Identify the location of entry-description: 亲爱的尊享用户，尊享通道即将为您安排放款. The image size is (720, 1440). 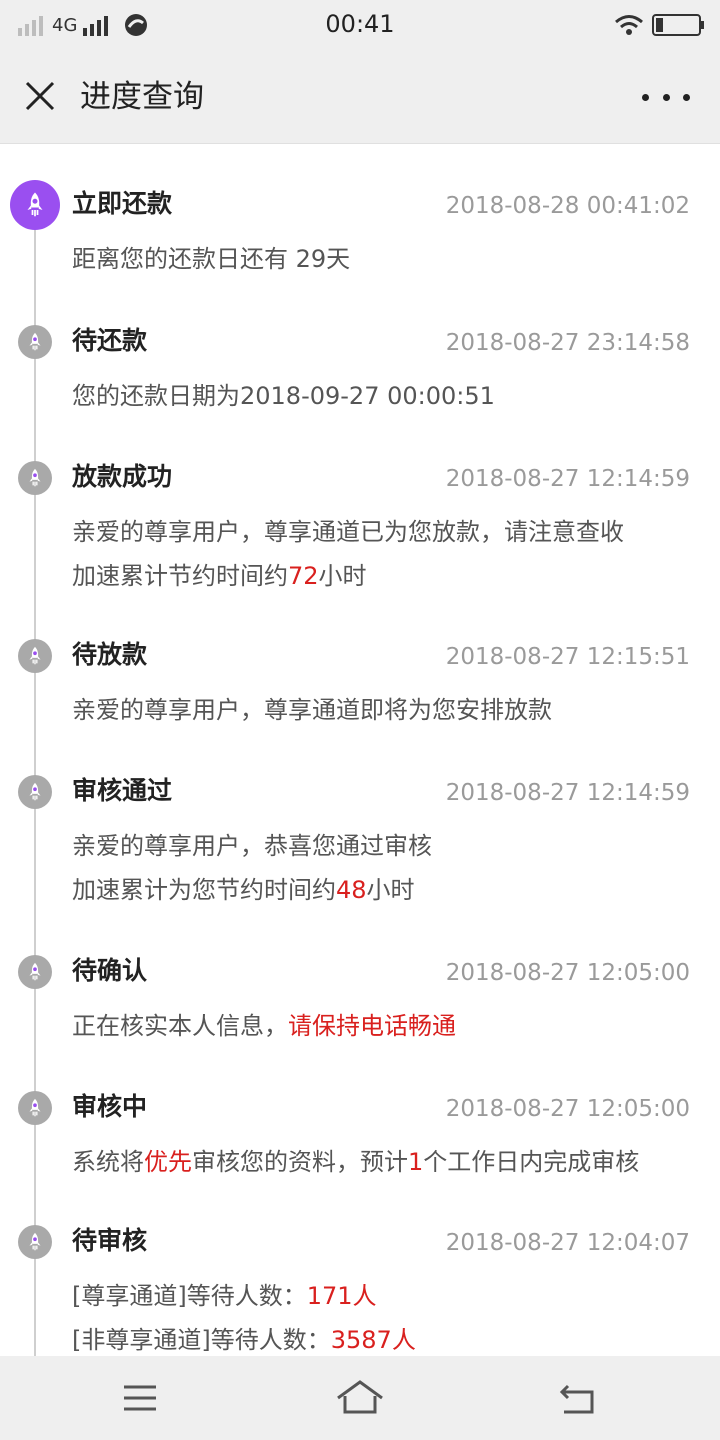
(312, 710).